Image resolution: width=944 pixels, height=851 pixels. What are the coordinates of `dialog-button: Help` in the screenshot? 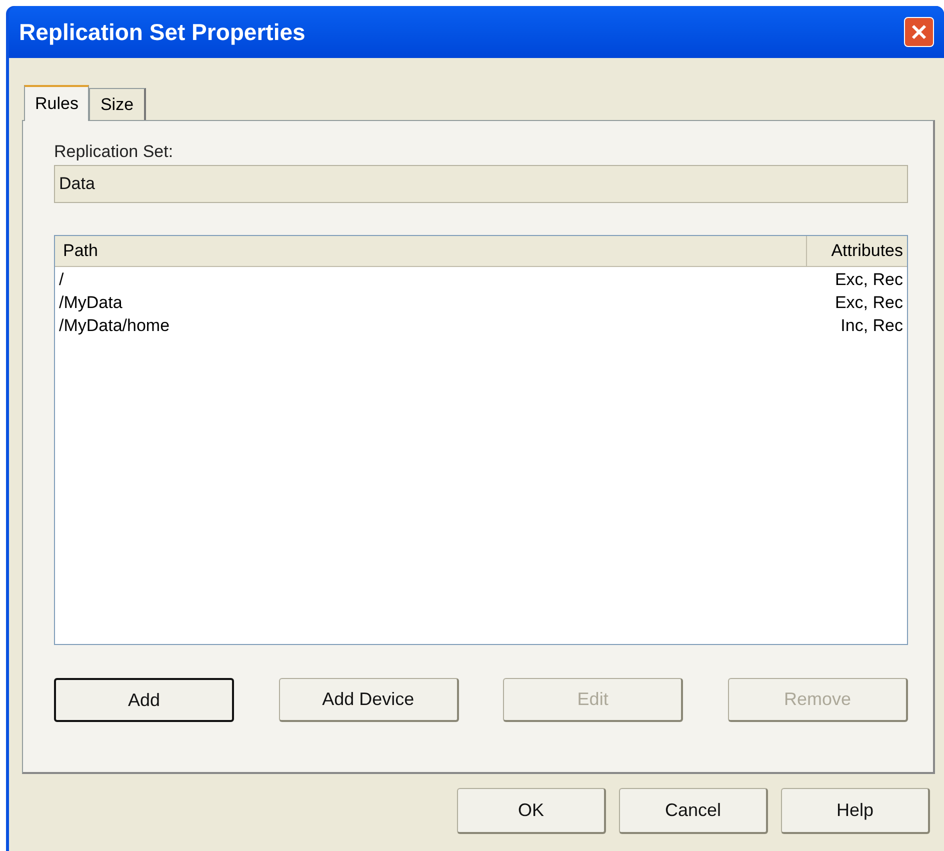 It's located at (855, 811).